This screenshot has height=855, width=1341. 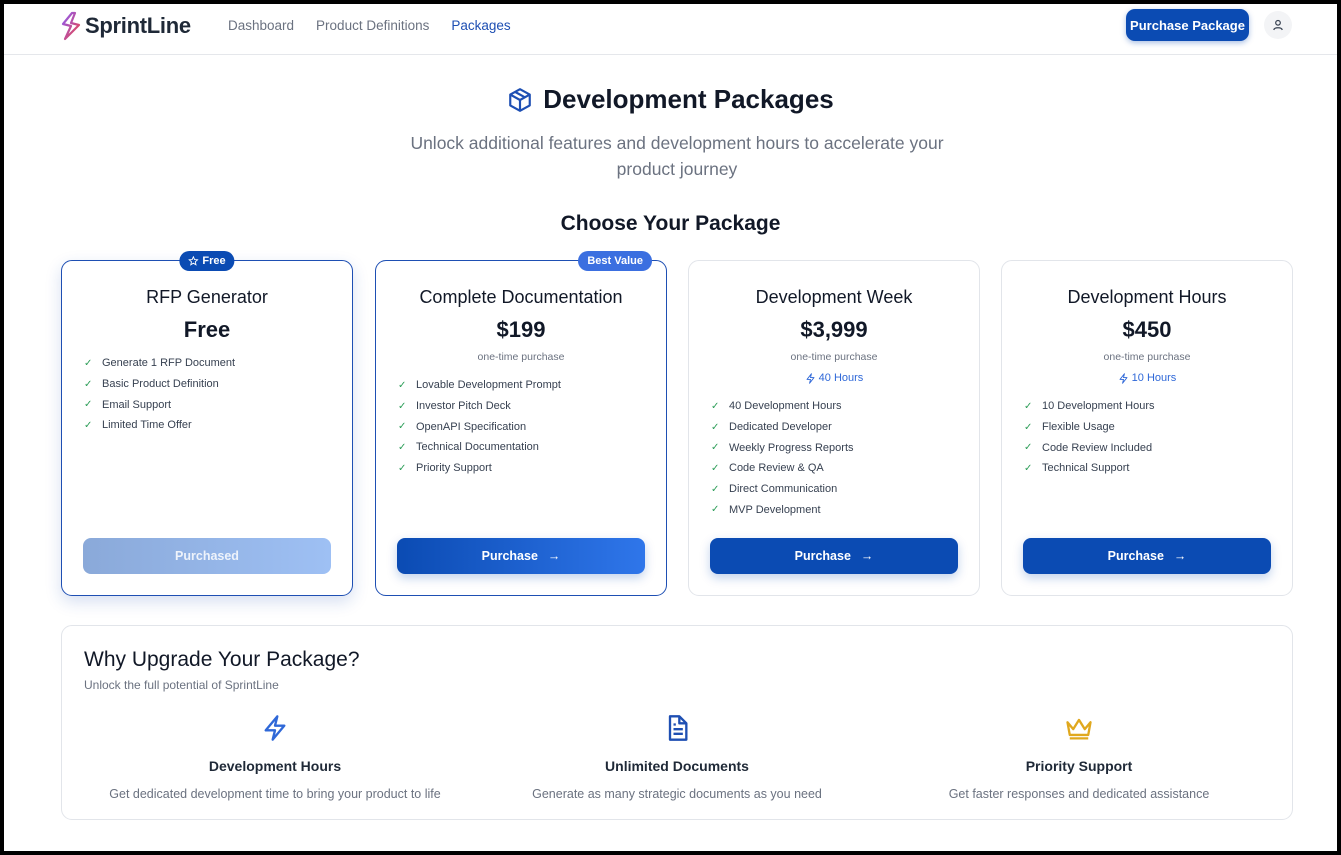 I want to click on purchase-package-button: Purchase Package, so click(x=1187, y=25).